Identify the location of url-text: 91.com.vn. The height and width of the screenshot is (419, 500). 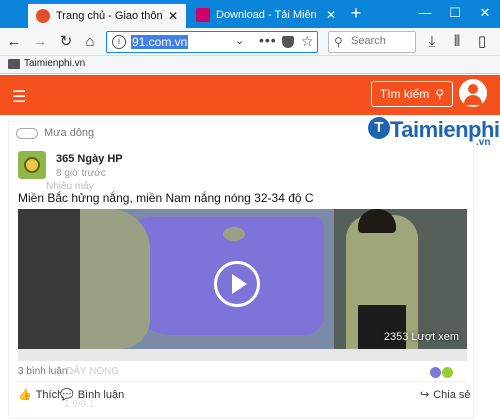
(160, 42).